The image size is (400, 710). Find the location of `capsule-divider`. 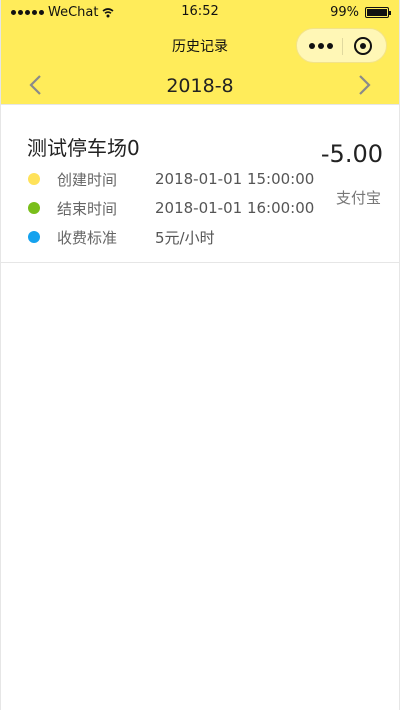

capsule-divider is located at coordinates (342, 46).